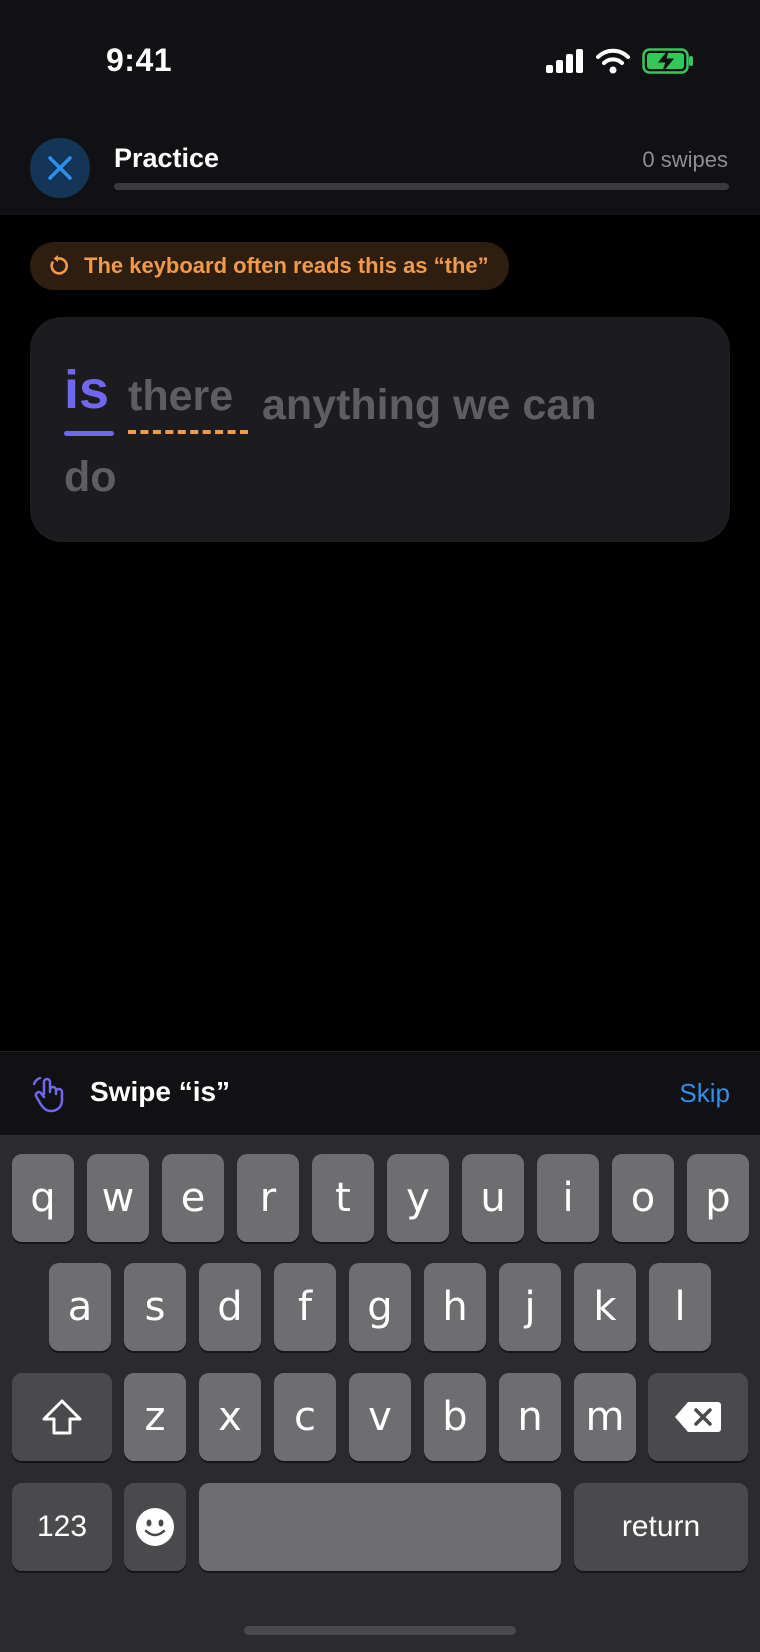  I want to click on key-x: x, so click(230, 1417).